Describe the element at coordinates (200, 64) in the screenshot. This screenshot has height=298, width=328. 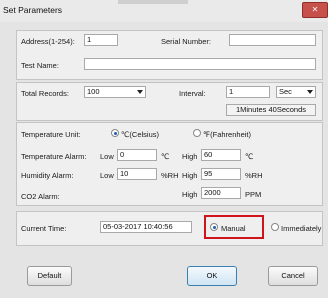
I see `test-name-field` at that location.